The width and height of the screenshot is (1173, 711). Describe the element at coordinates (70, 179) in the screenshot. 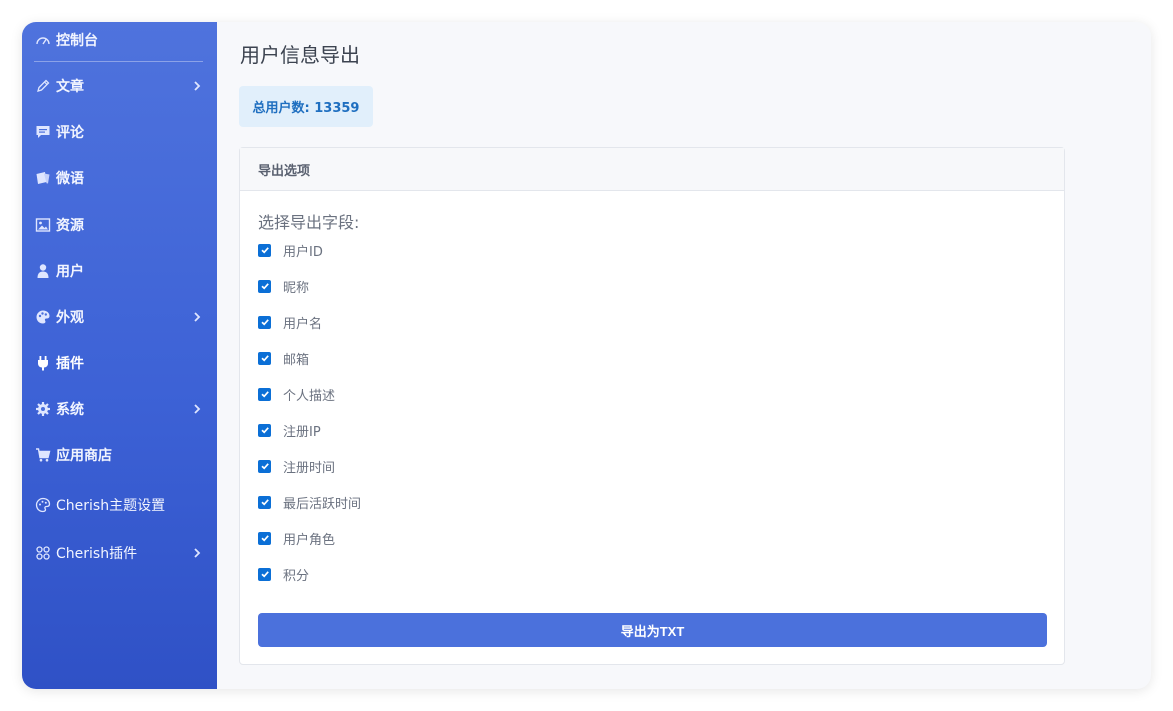

I see `sidebar-item-label: 微语` at that location.